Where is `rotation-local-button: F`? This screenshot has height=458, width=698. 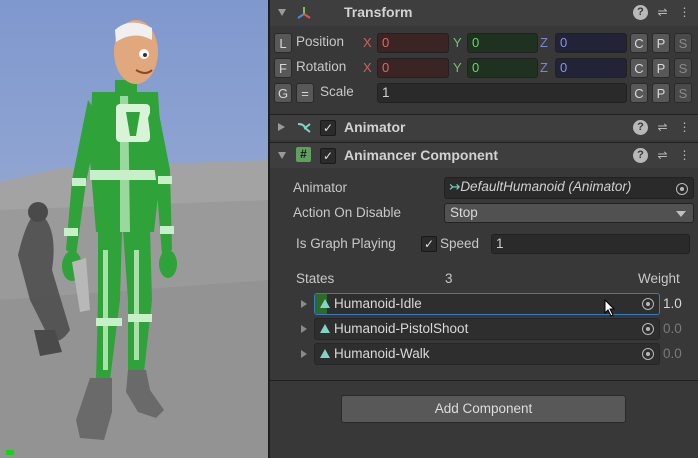 rotation-local-button: F is located at coordinates (283, 68).